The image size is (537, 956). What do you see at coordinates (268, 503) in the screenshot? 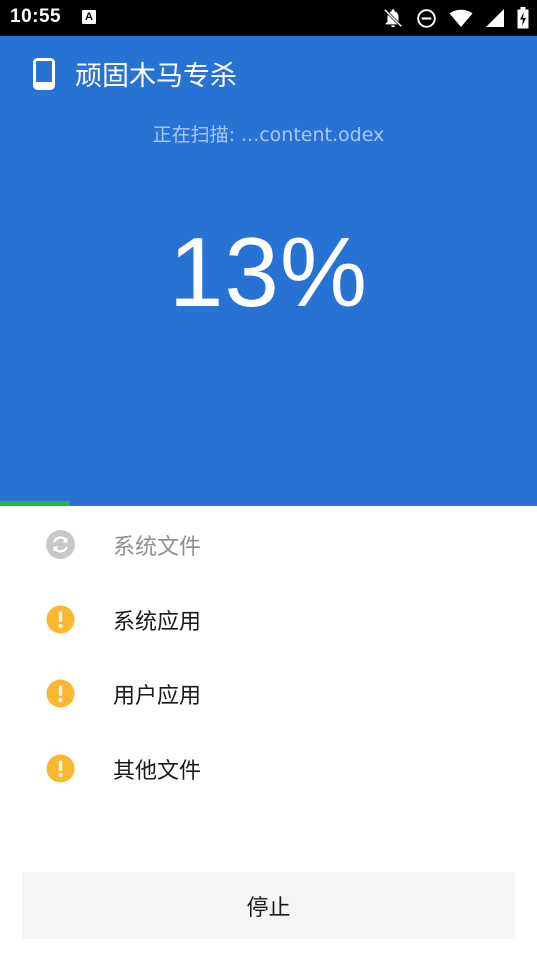
I see `scan-progress-bar` at bounding box center [268, 503].